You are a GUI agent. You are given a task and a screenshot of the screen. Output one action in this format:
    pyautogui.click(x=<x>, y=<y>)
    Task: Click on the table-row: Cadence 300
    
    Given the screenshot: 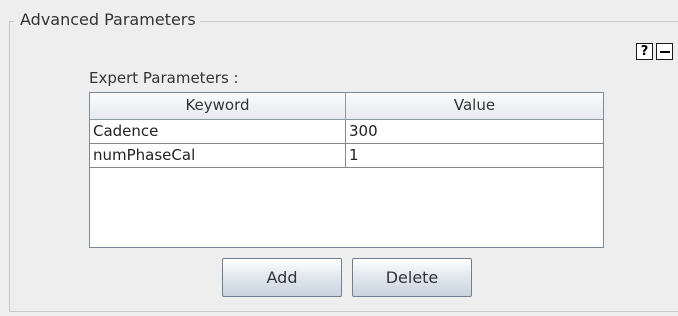 What is the action you would take?
    pyautogui.click(x=346, y=132)
    